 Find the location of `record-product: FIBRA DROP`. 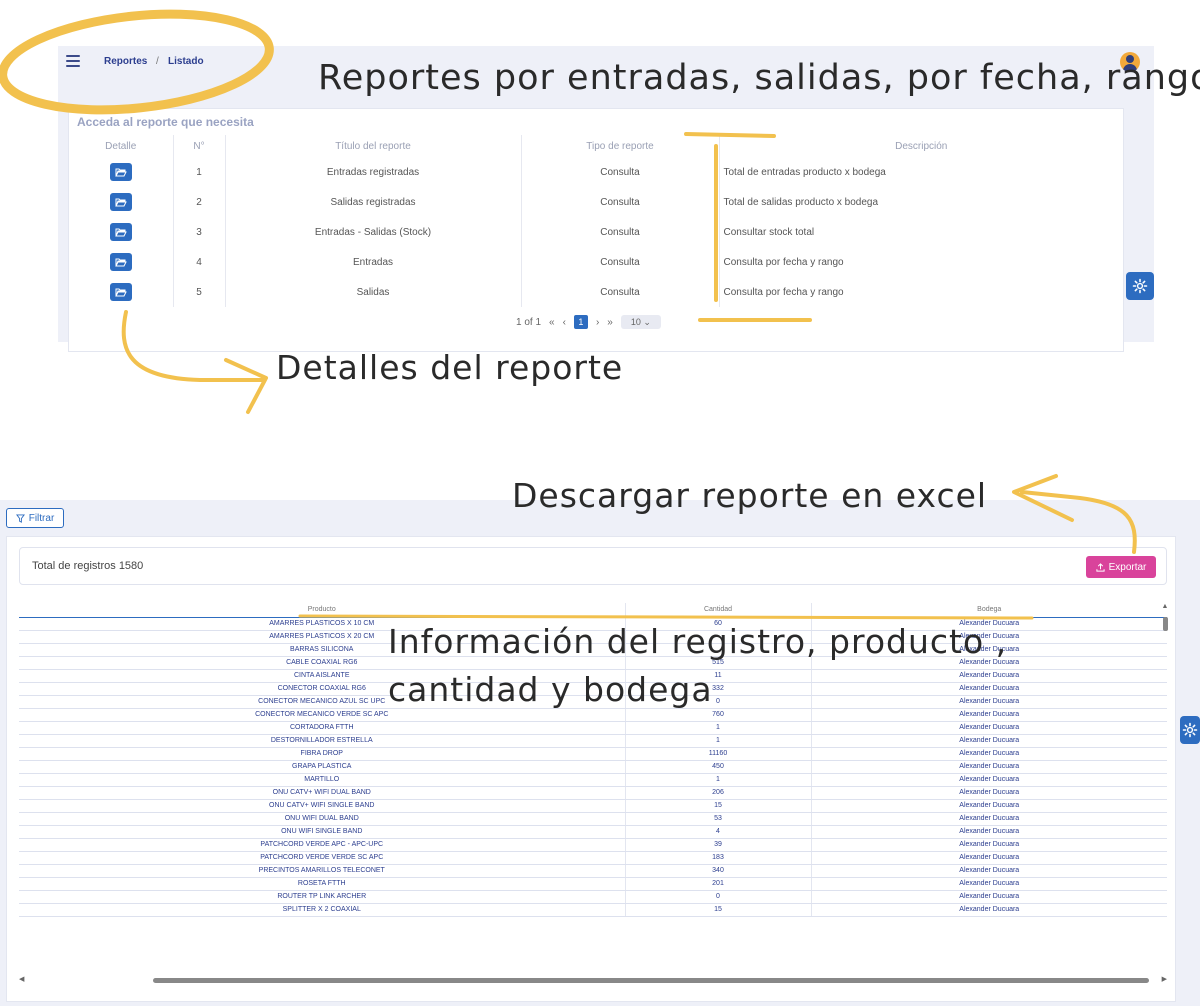

record-product: FIBRA DROP is located at coordinates (322, 754).